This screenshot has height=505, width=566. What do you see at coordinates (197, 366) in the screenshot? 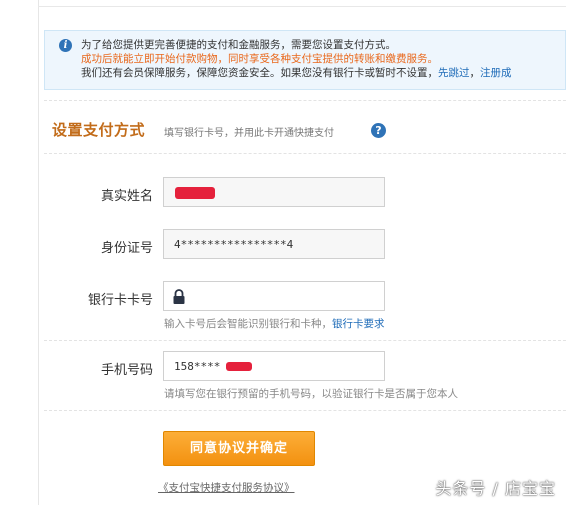
I see `phone-value: 158****` at bounding box center [197, 366].